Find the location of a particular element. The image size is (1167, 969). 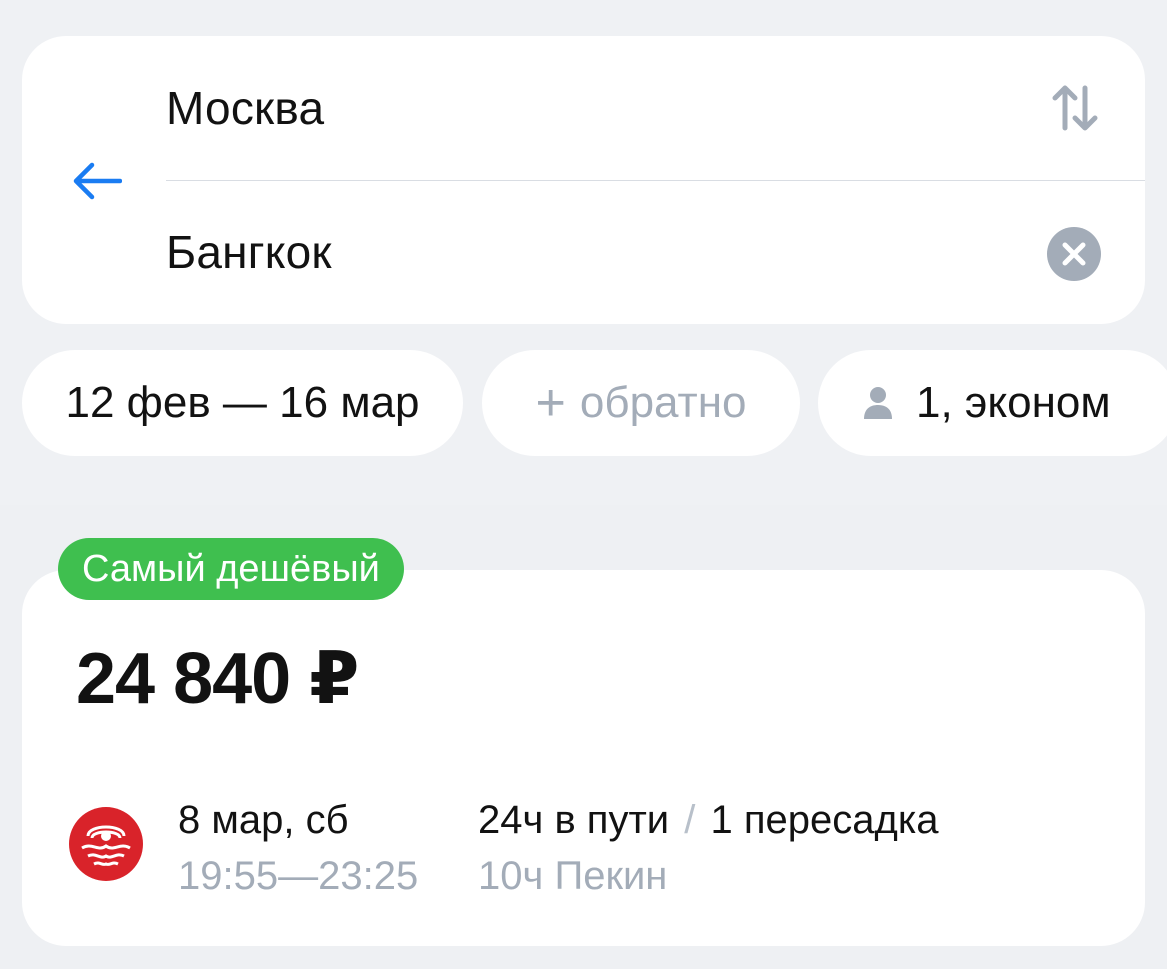

dates-label: 12 фев — 16 мар is located at coordinates (242, 402).